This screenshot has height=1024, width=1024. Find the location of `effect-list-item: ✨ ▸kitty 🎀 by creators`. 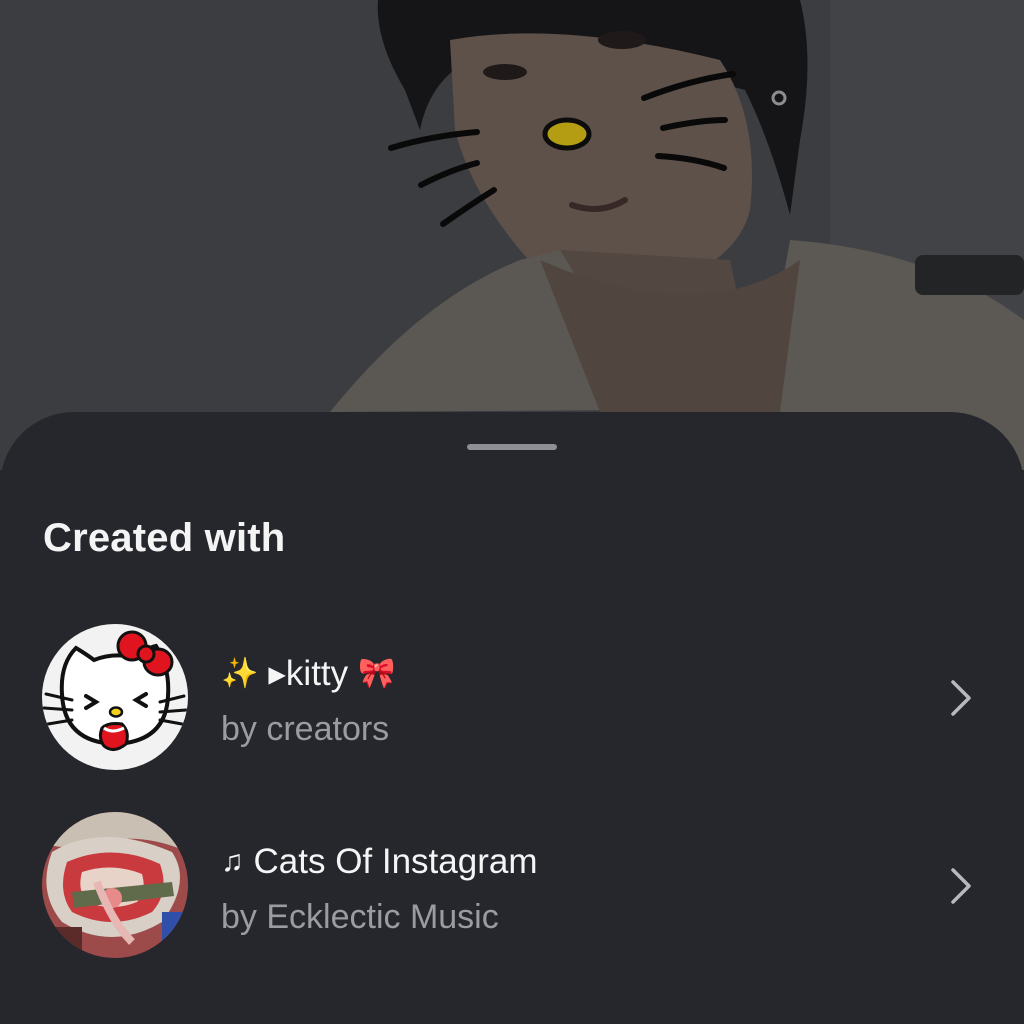

effect-list-item: ✨ ▸kitty 🎀 by creators is located at coordinates (512, 697).